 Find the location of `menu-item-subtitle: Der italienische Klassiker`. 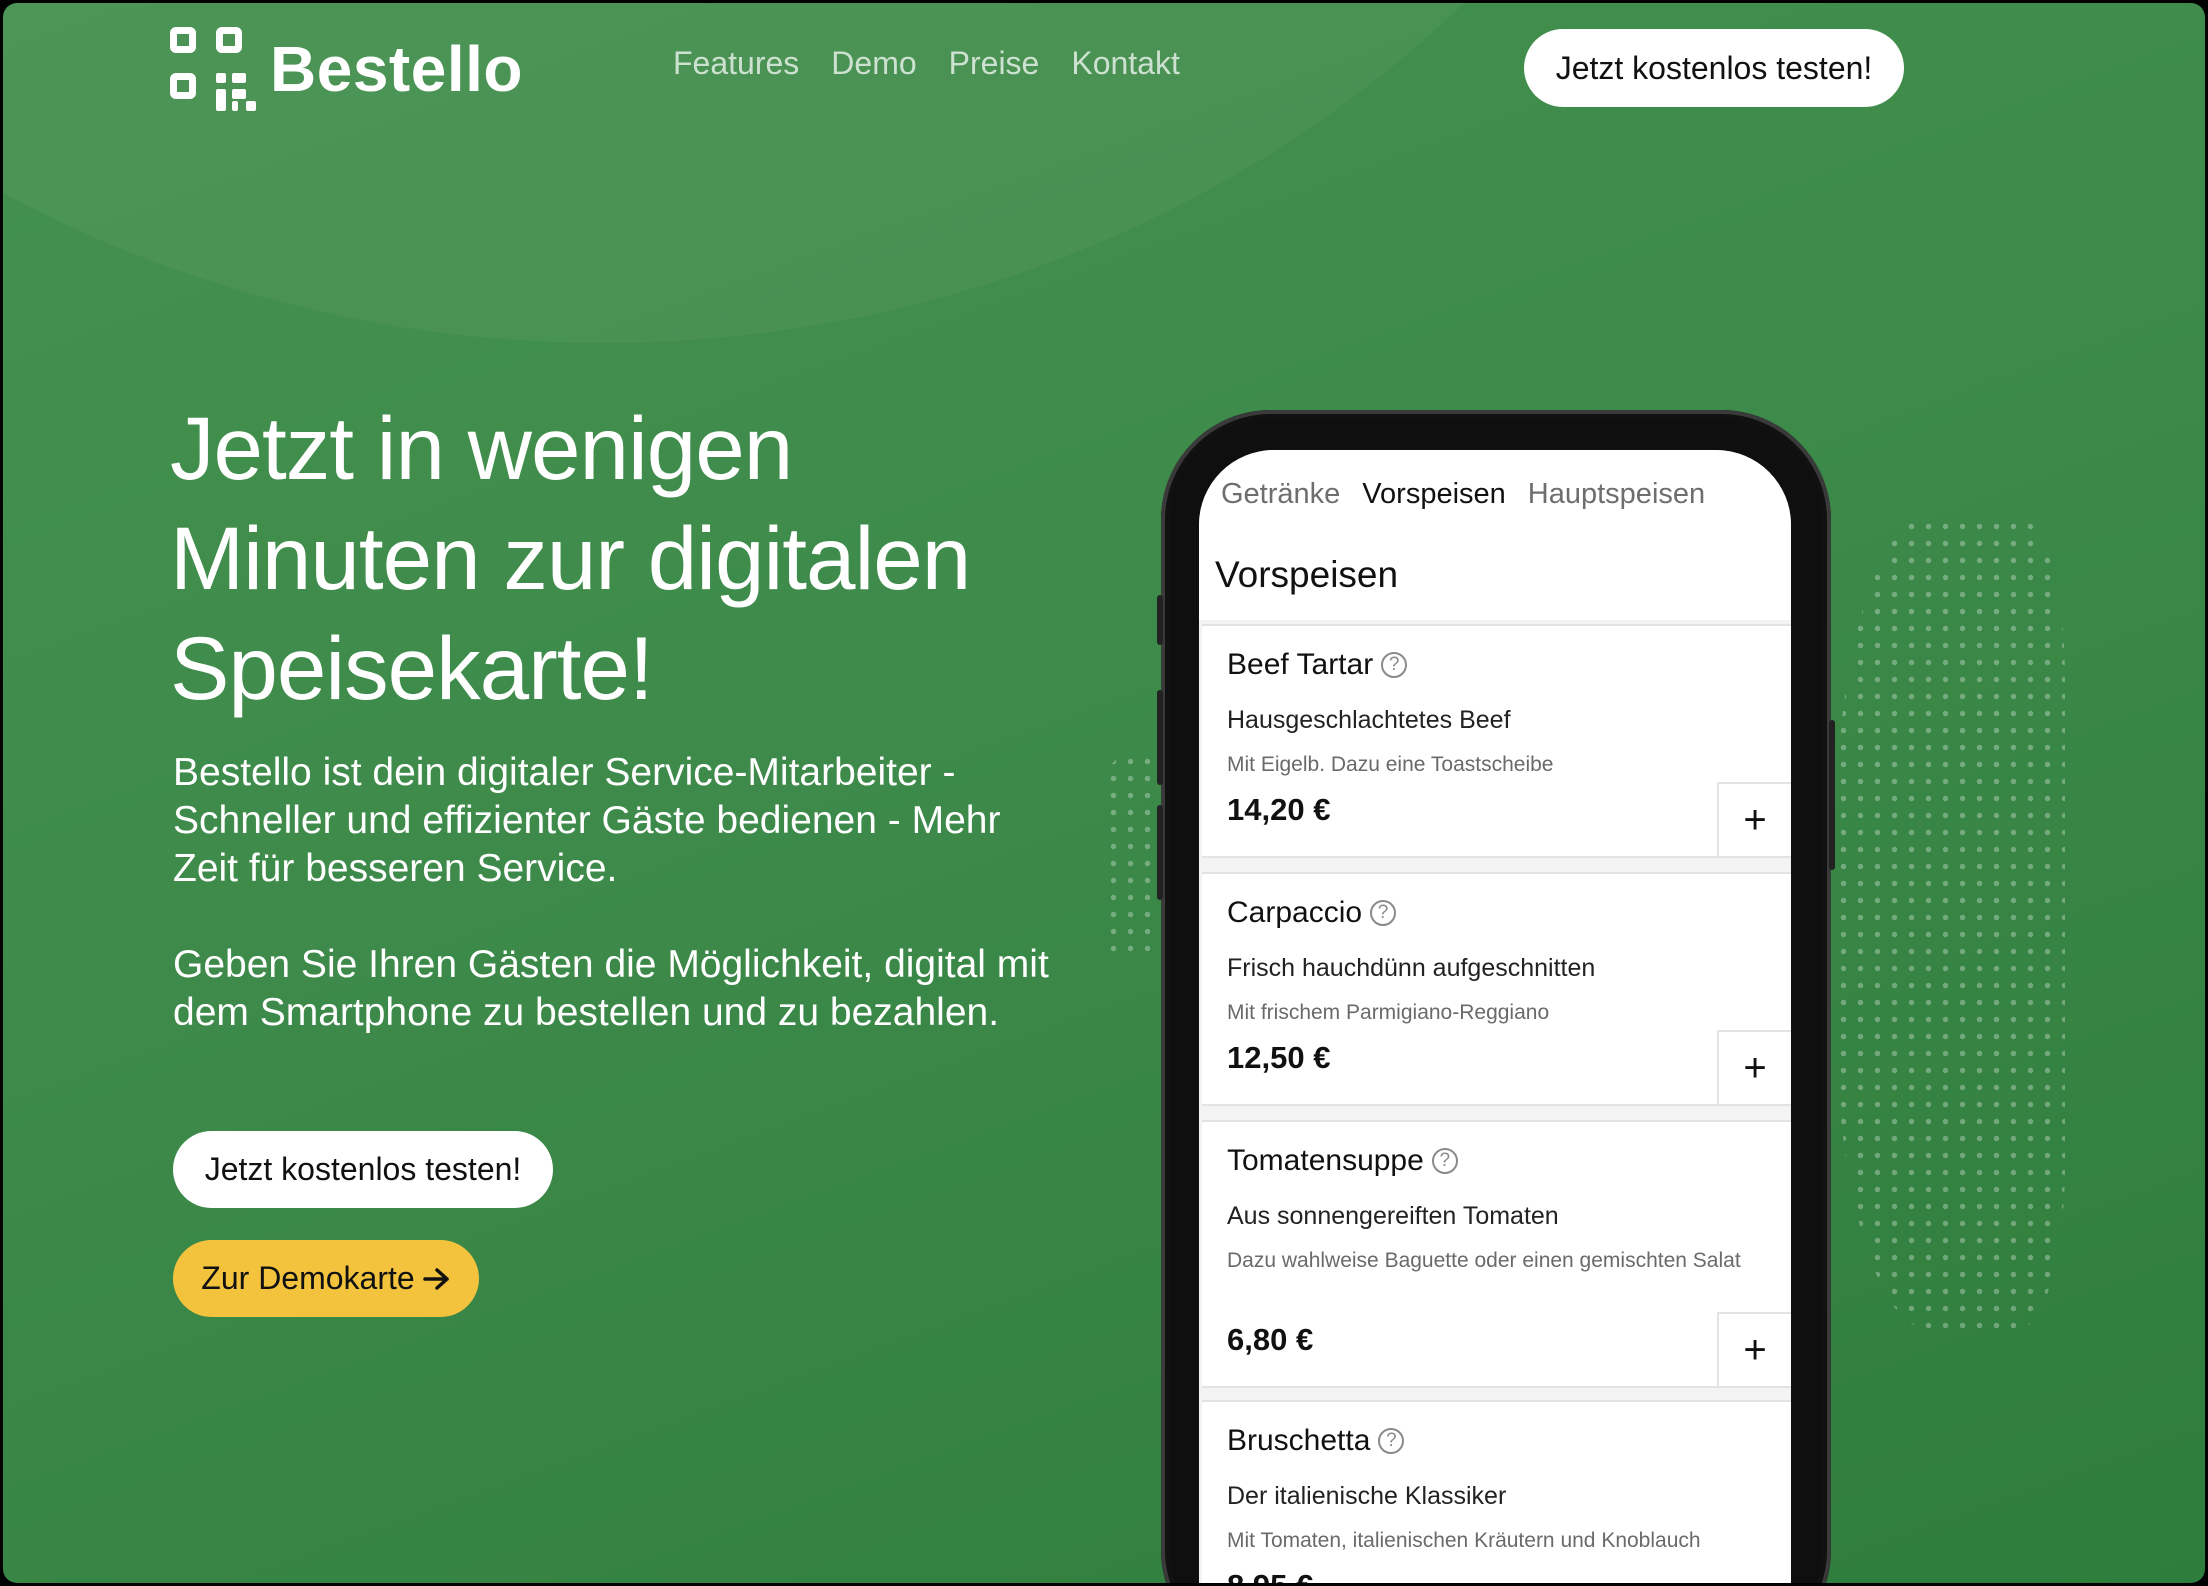

menu-item-subtitle: Der italienische Klassiker is located at coordinates (1367, 1496).